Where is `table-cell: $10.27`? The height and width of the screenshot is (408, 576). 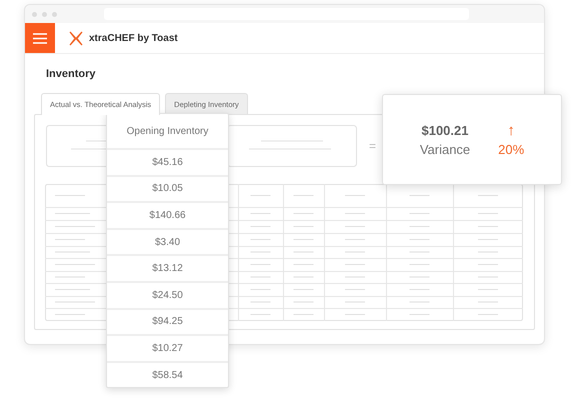
table-cell: $10.27 is located at coordinates (167, 349).